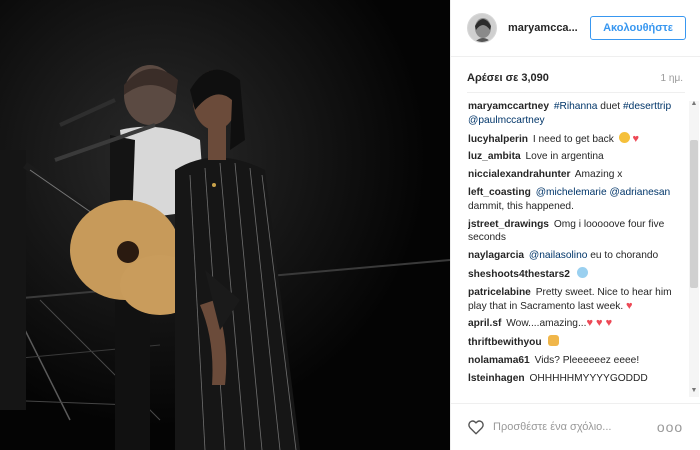  Describe the element at coordinates (638, 28) in the screenshot. I see `follow-button: Ακολουθήστε` at that location.